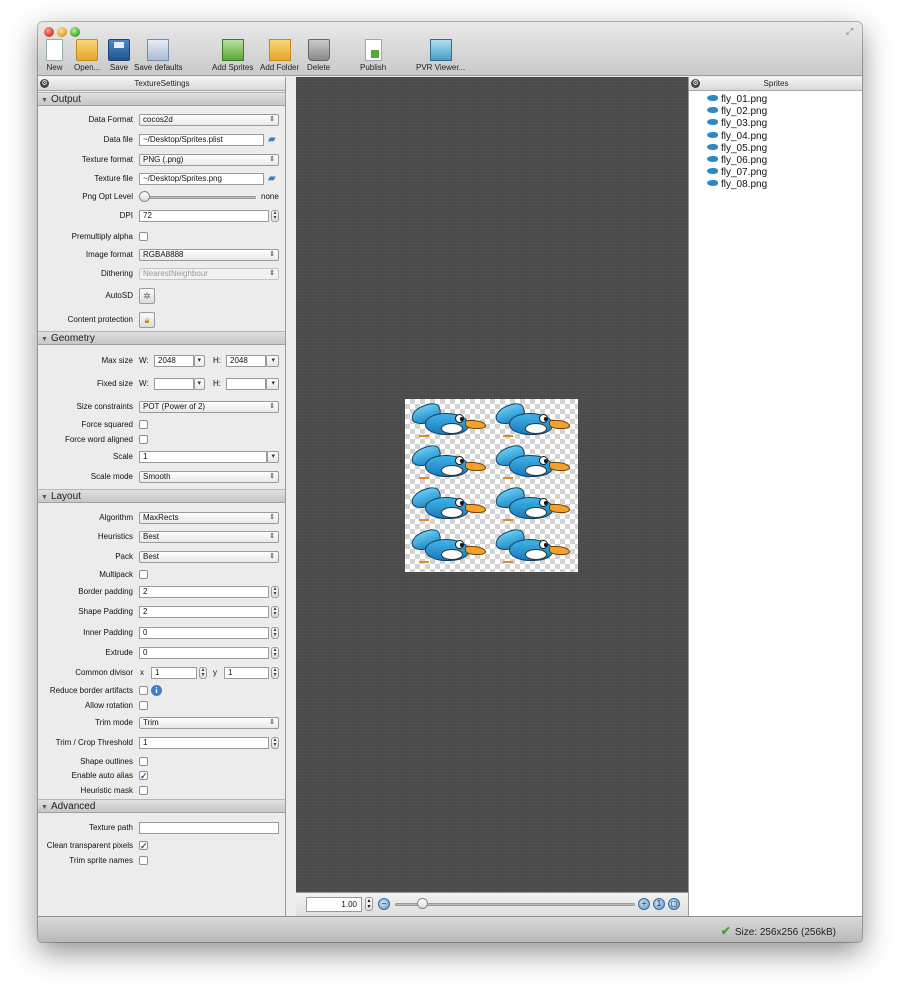 This screenshot has width=900, height=995. What do you see at coordinates (49, 32) in the screenshot?
I see `close-window-button` at bounding box center [49, 32].